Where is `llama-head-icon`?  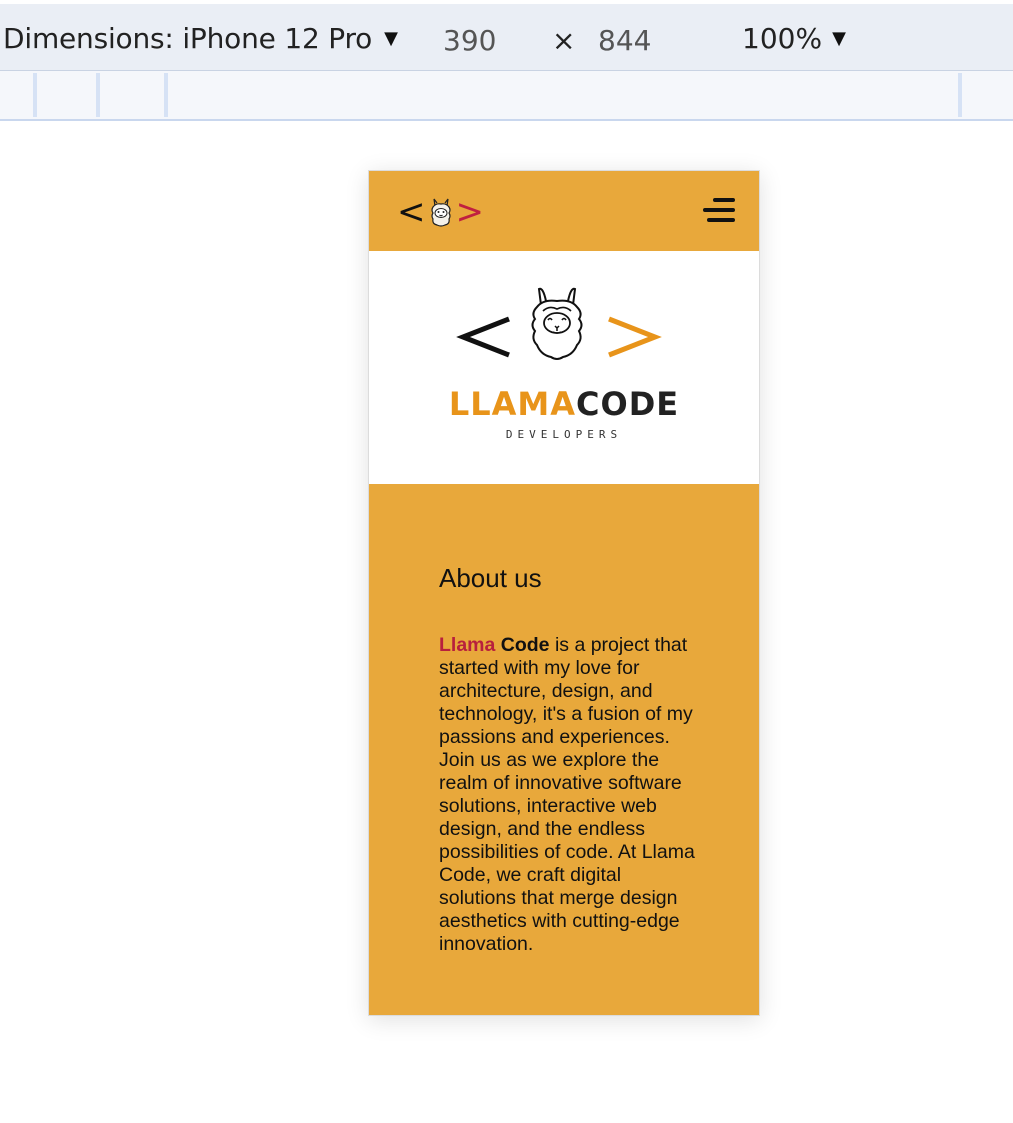 llama-head-icon is located at coordinates (557, 323).